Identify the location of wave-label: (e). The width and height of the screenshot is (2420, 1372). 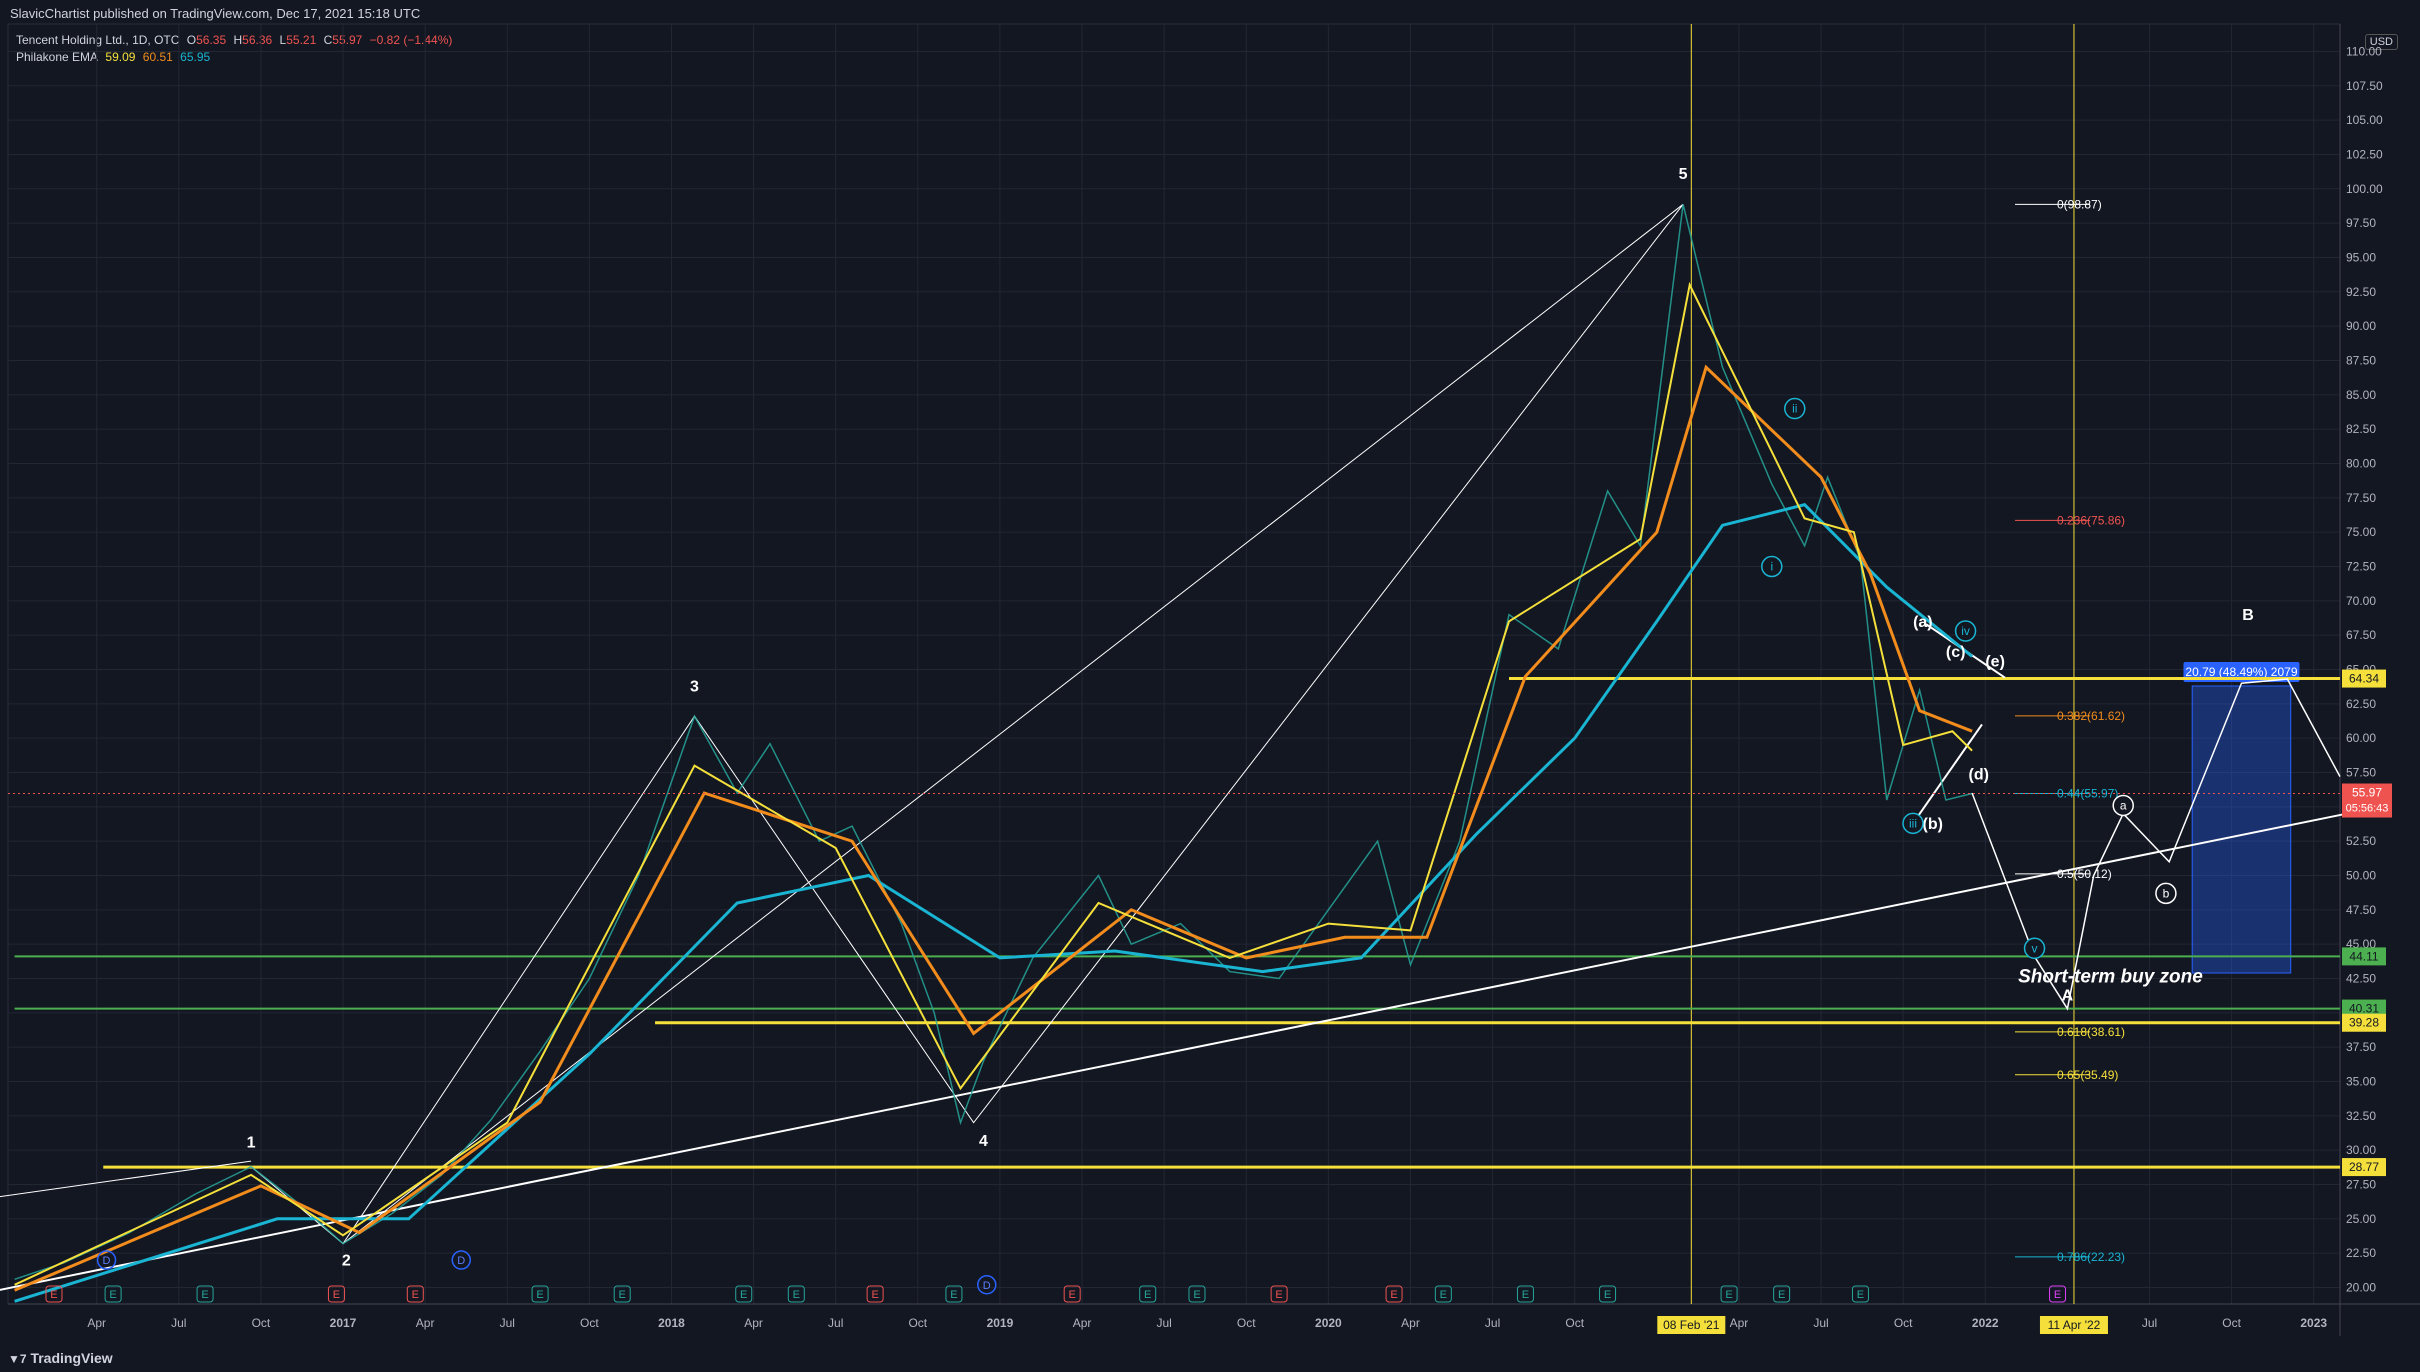
(1995, 662).